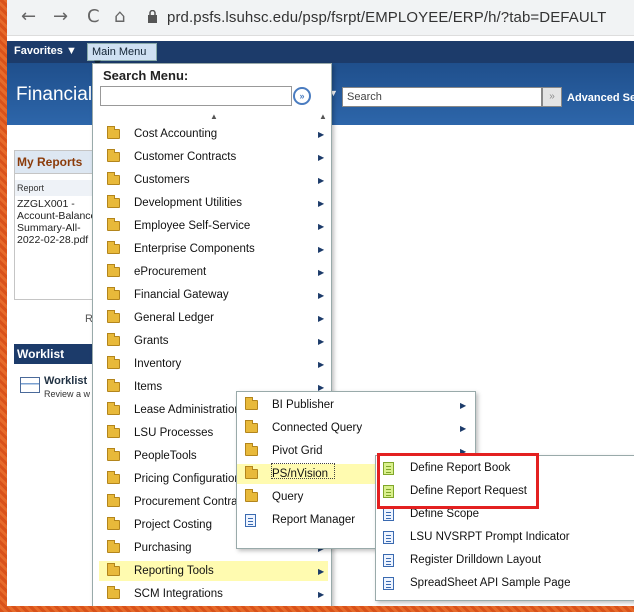 The height and width of the screenshot is (612, 634). I want to click on worklist-link: Worklist, so click(65, 381).